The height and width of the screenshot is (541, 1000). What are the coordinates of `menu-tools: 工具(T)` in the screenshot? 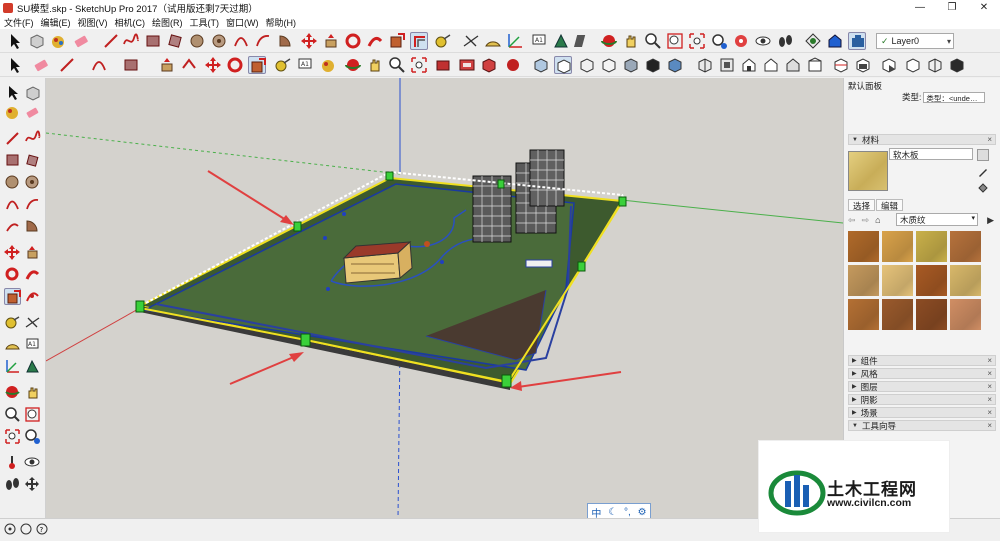 It's located at (205, 22).